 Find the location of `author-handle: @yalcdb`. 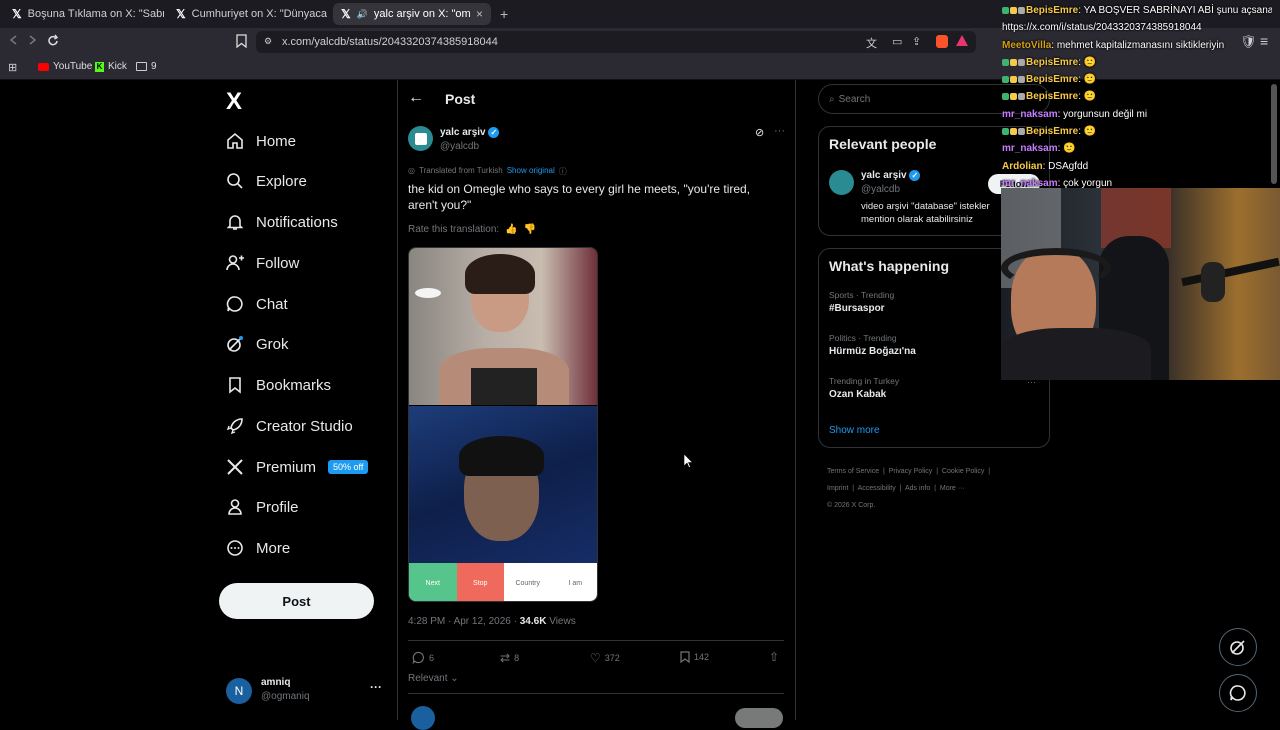

author-handle: @yalcdb is located at coordinates (459, 146).